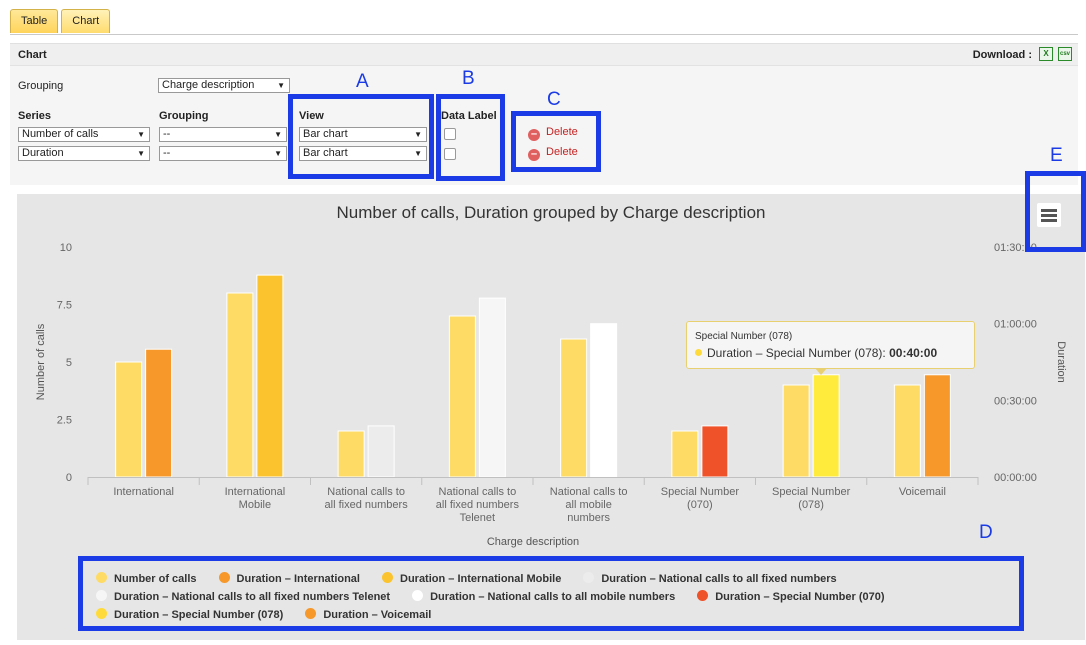 Image resolution: width=1086 pixels, height=645 pixels. I want to click on annotation-box-d, so click(551, 593).